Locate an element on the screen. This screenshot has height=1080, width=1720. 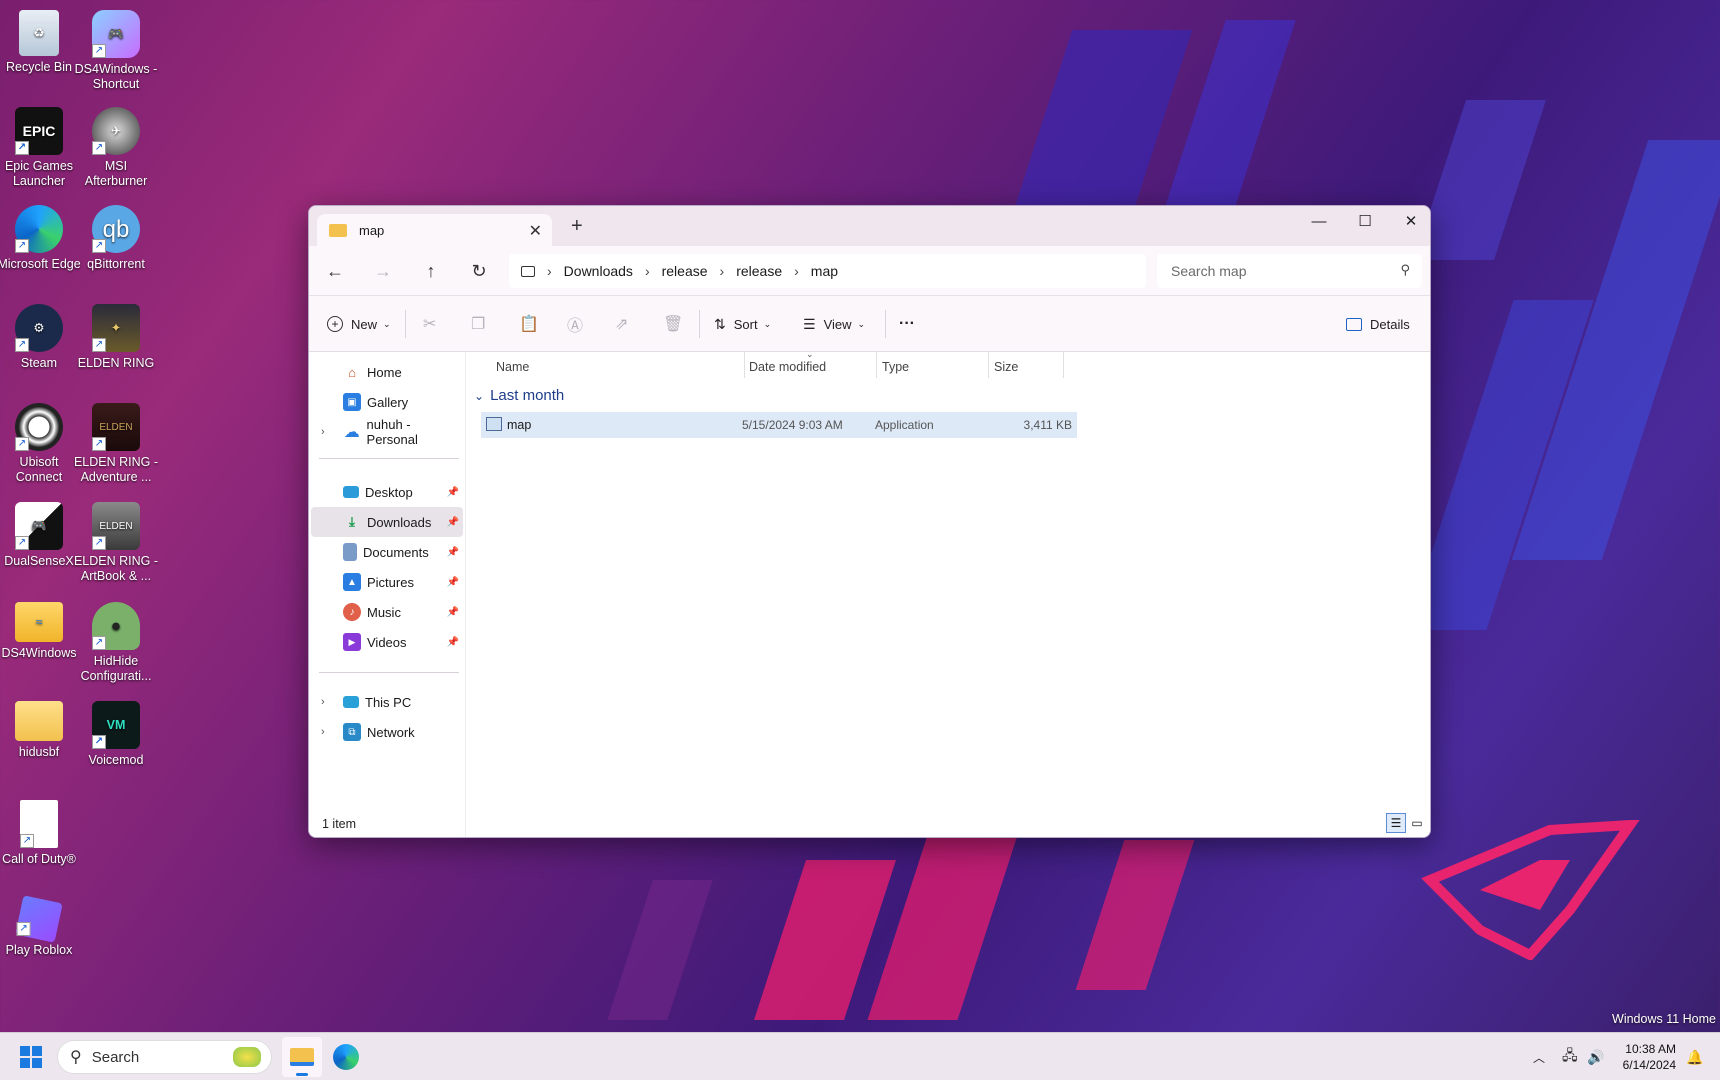
desktop-icon-msi-afterburner: ✈ ↗ MSI Afterburner is located at coordinates (116, 148).